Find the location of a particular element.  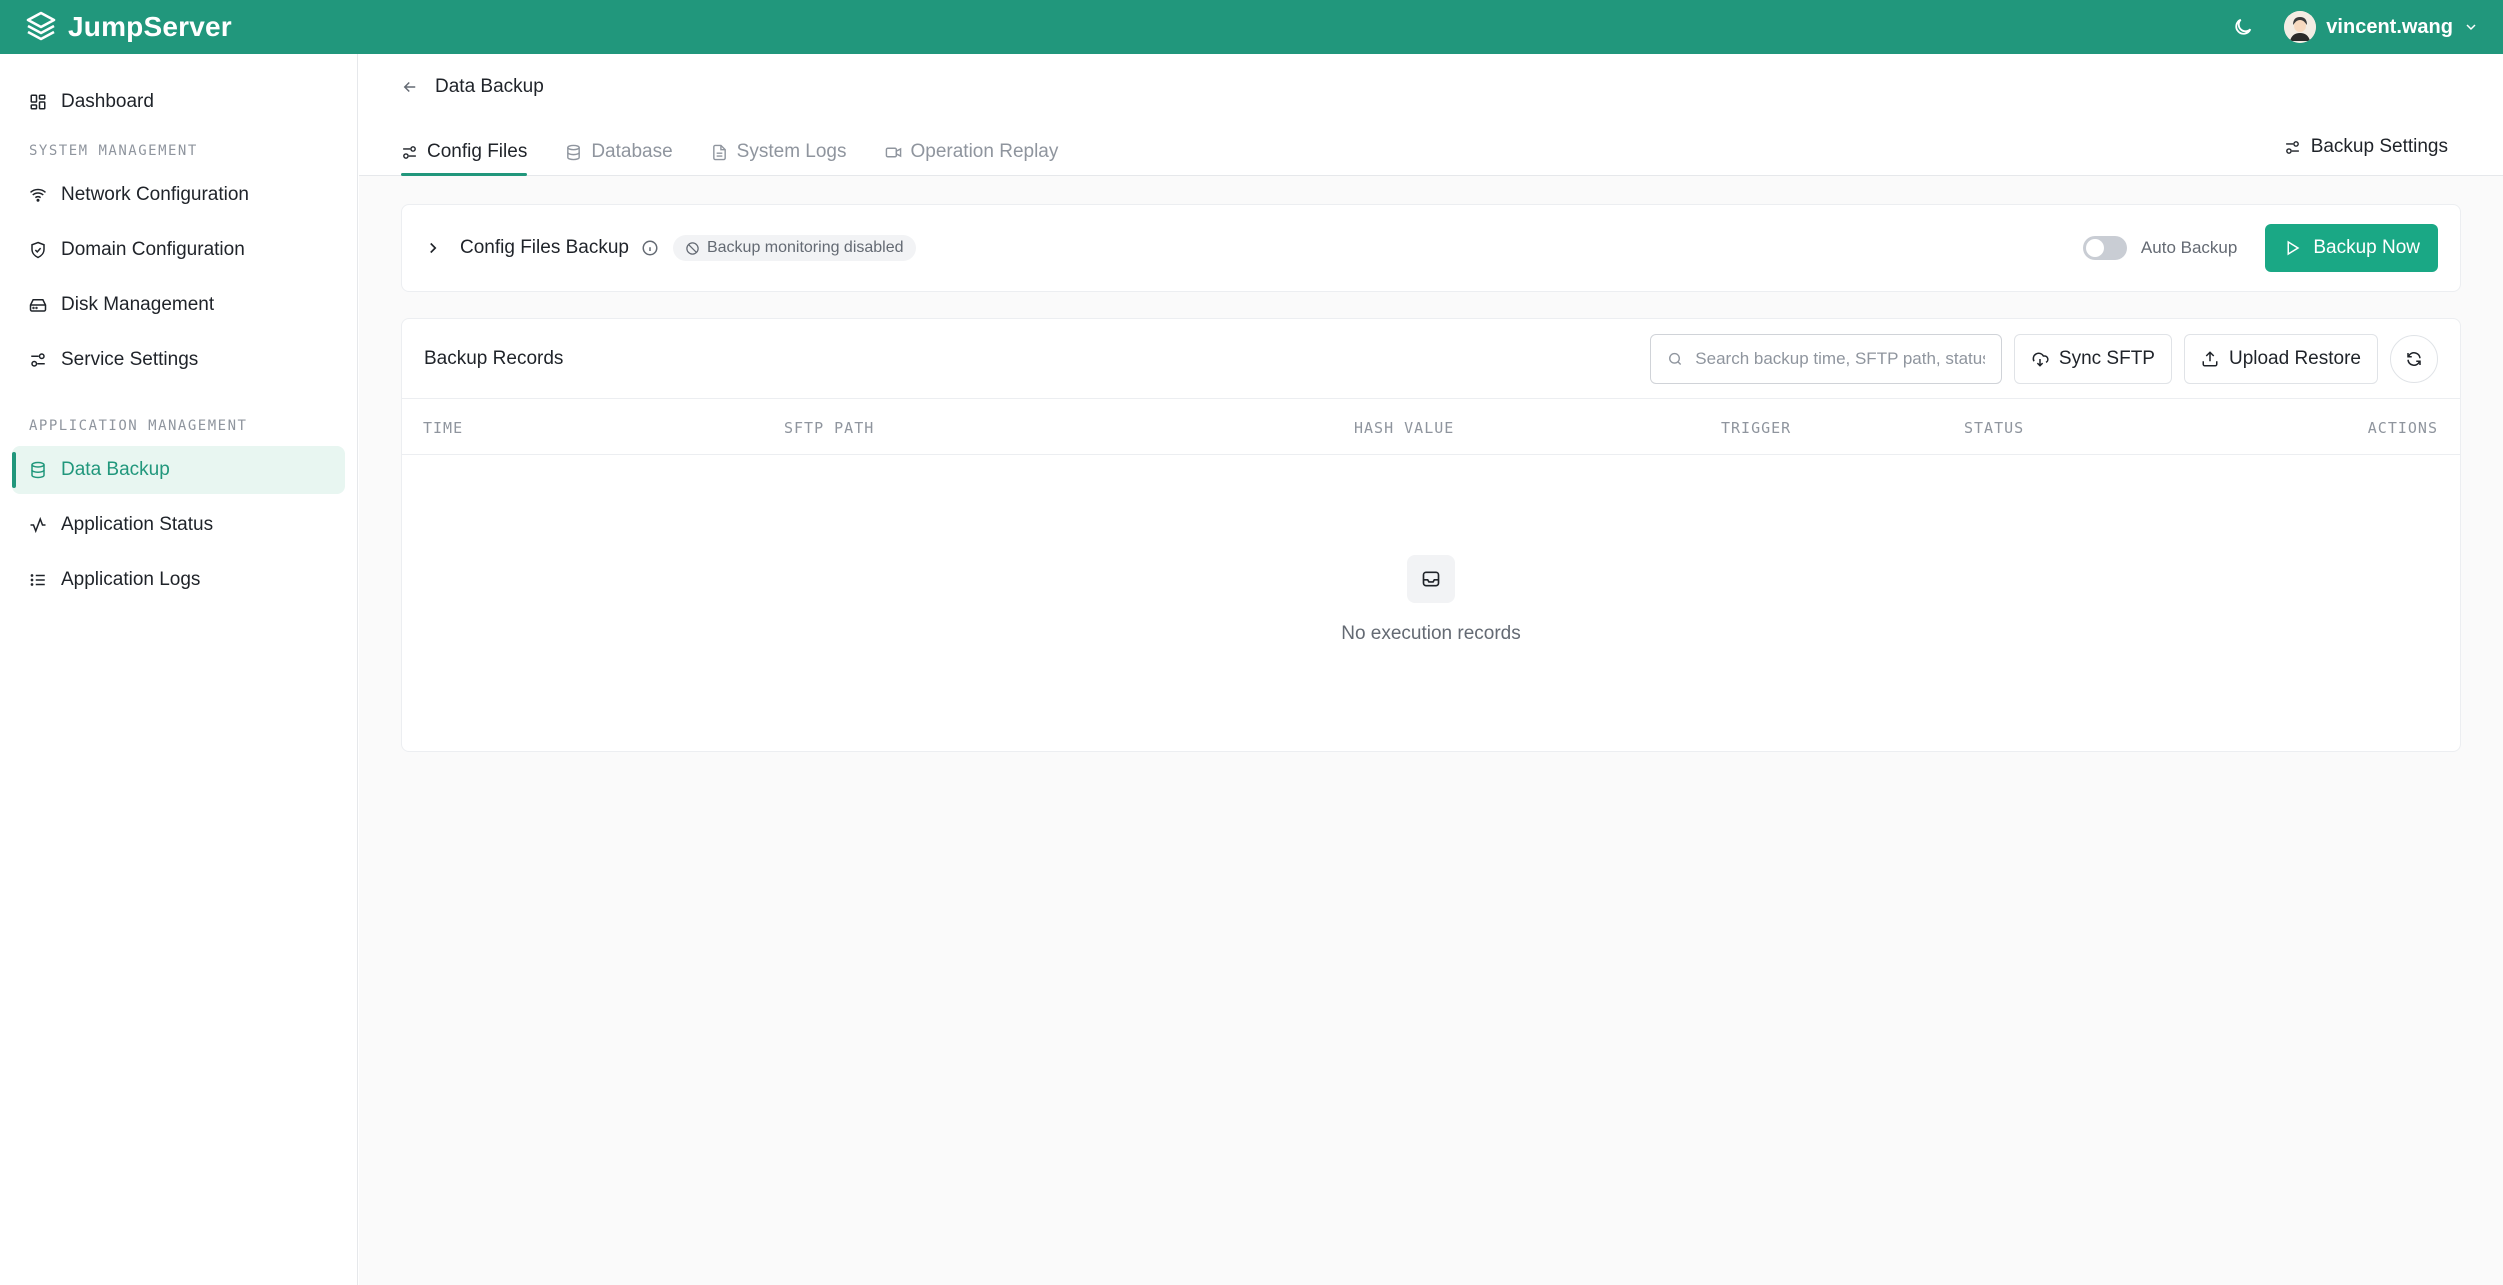

column-header-status: STATUS is located at coordinates (1994, 428).